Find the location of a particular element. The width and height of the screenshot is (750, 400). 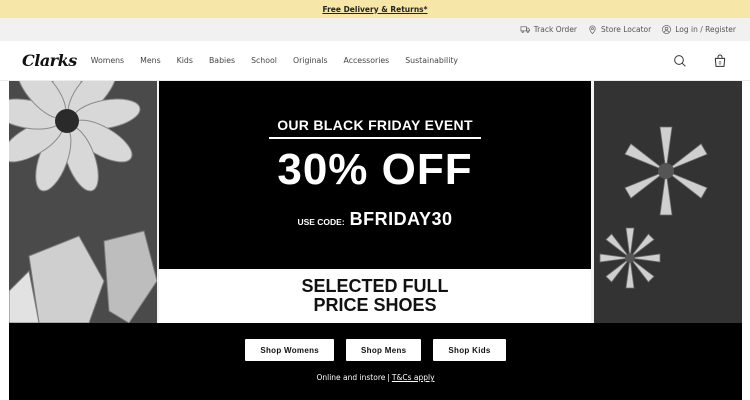

free-delivery-link: Free Delivery & Returns* is located at coordinates (374, 9).